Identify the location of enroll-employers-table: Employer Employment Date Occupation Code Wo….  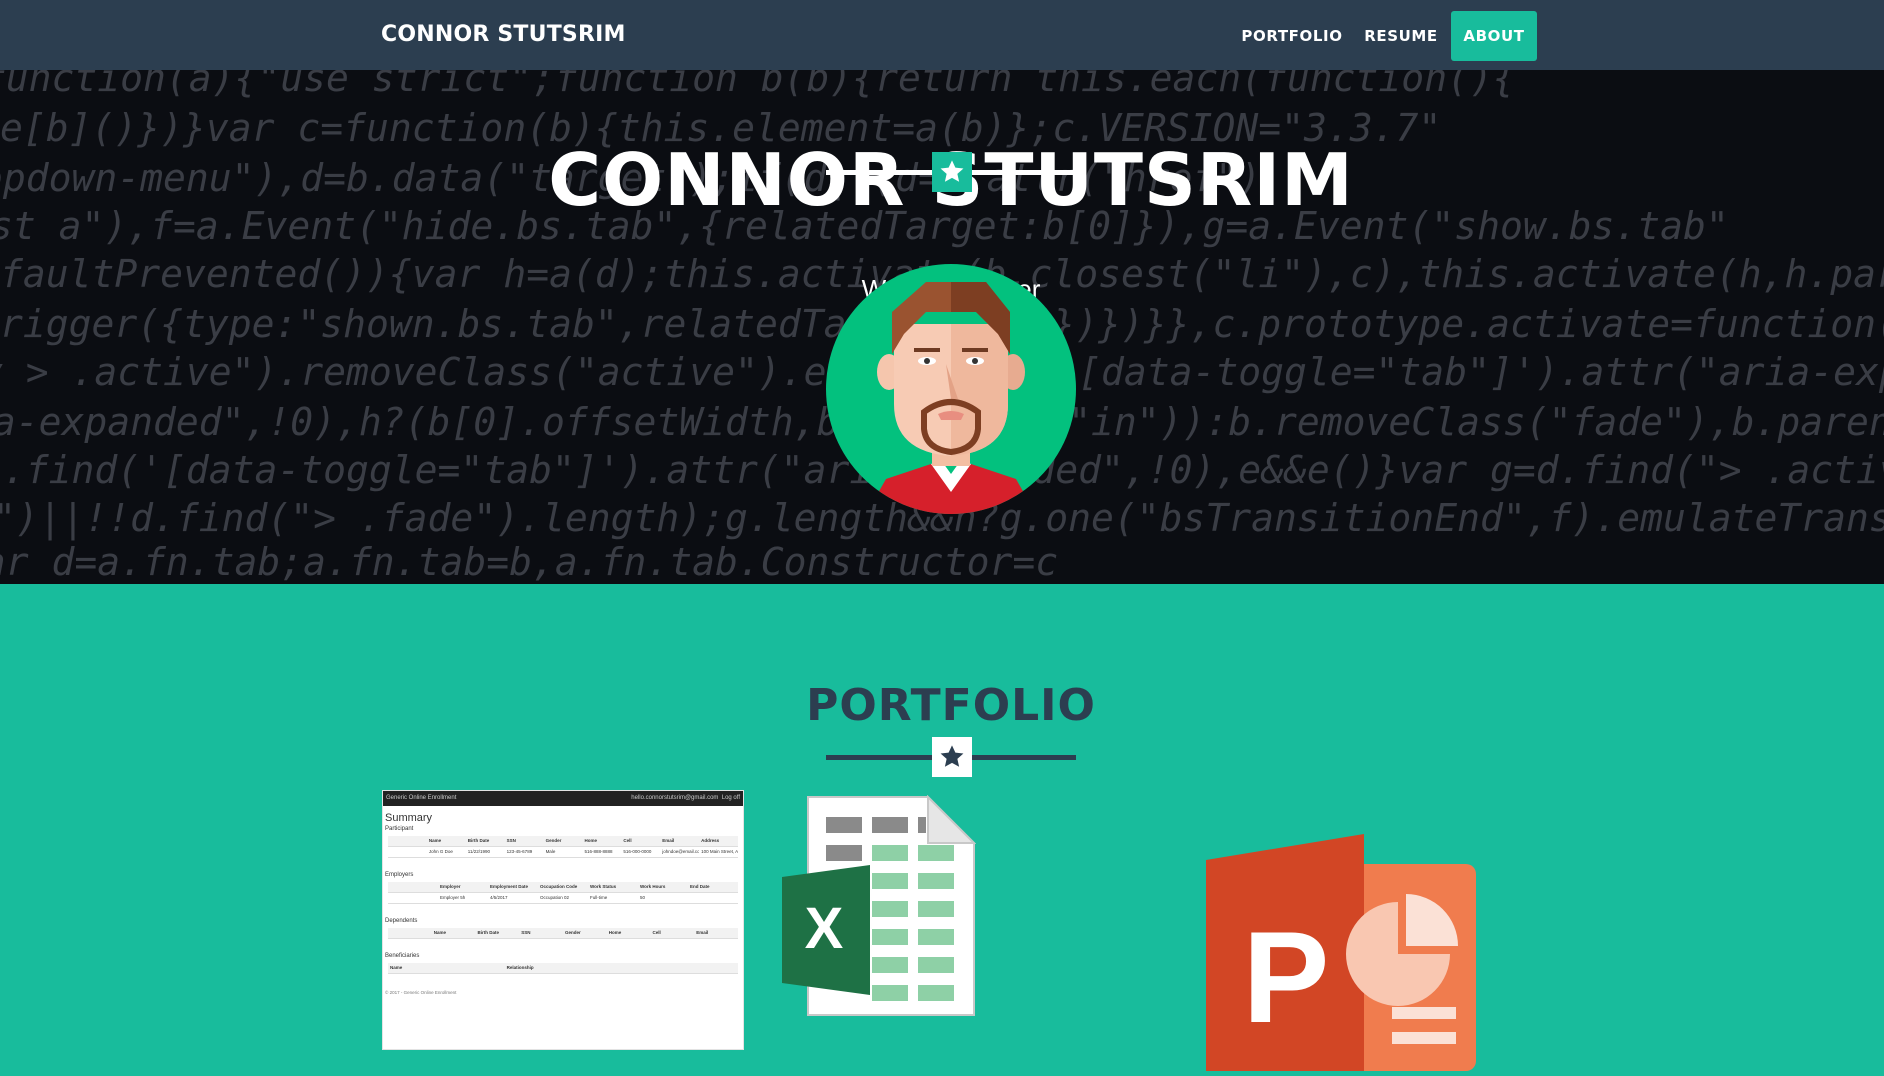
(563, 893).